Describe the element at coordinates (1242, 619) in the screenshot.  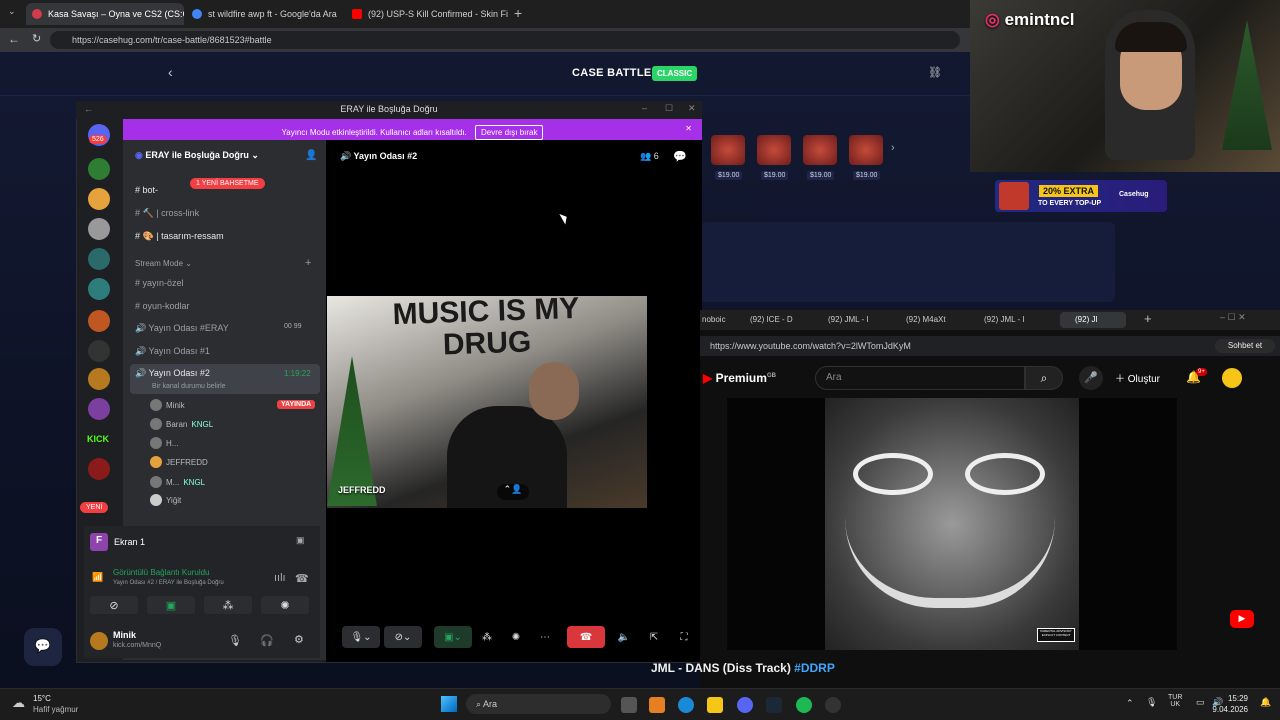
I see `youtube-miniplayer-icon: ▶` at that location.